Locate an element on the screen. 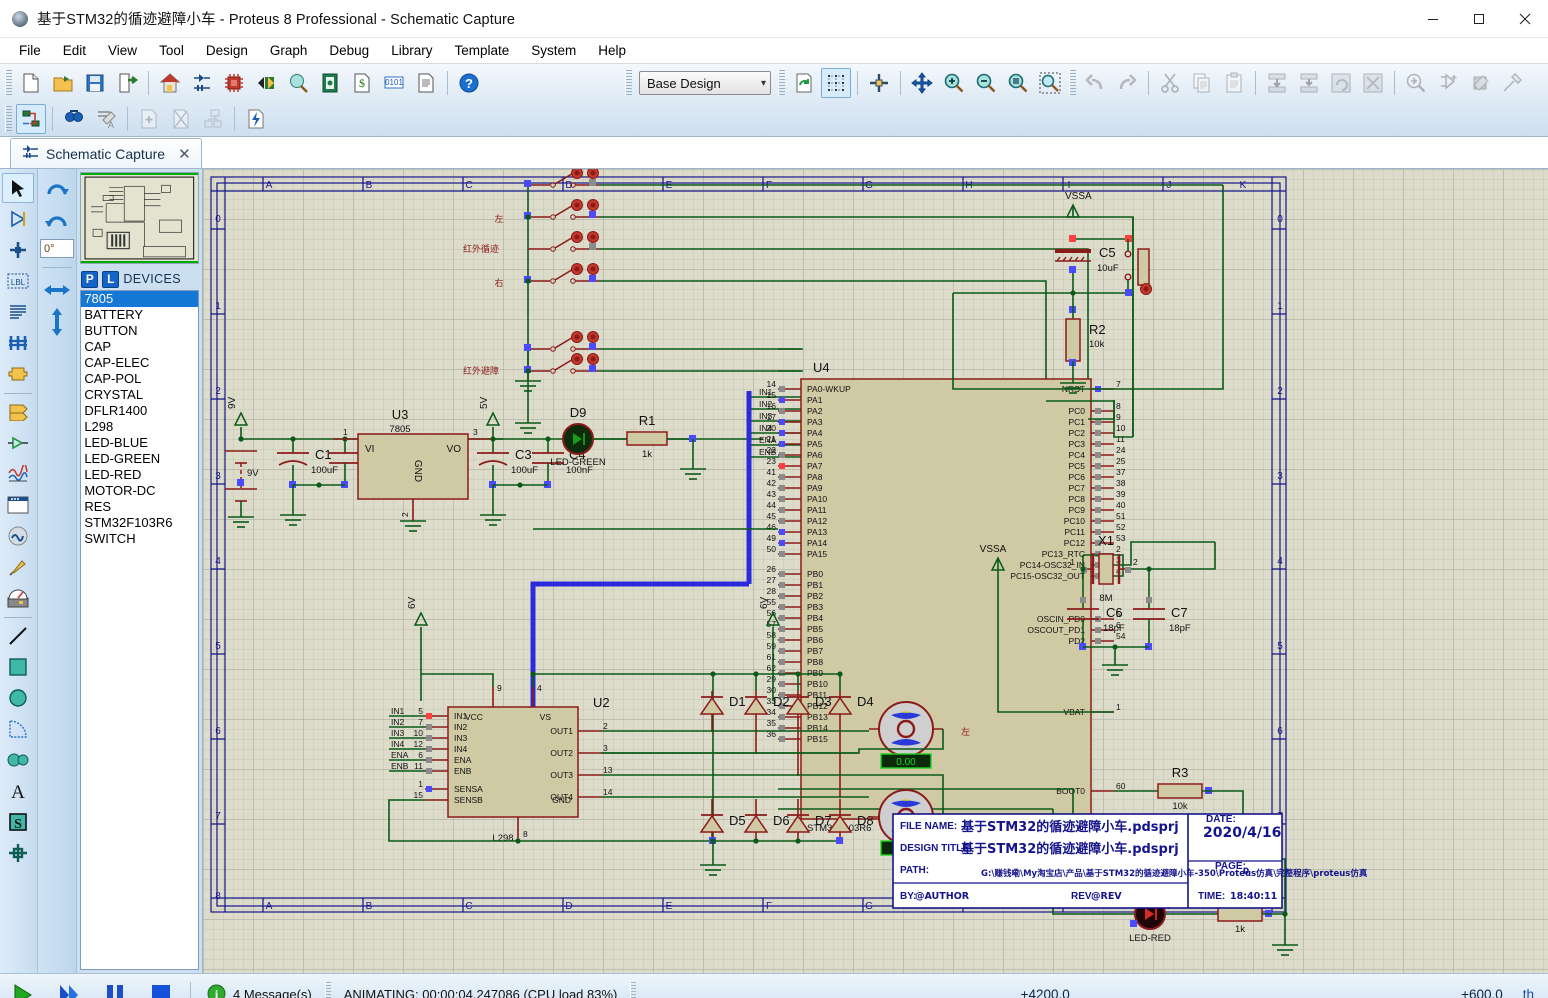 The width and height of the screenshot is (1548, 998). subcircuit-mode-icon is located at coordinates (18, 374).